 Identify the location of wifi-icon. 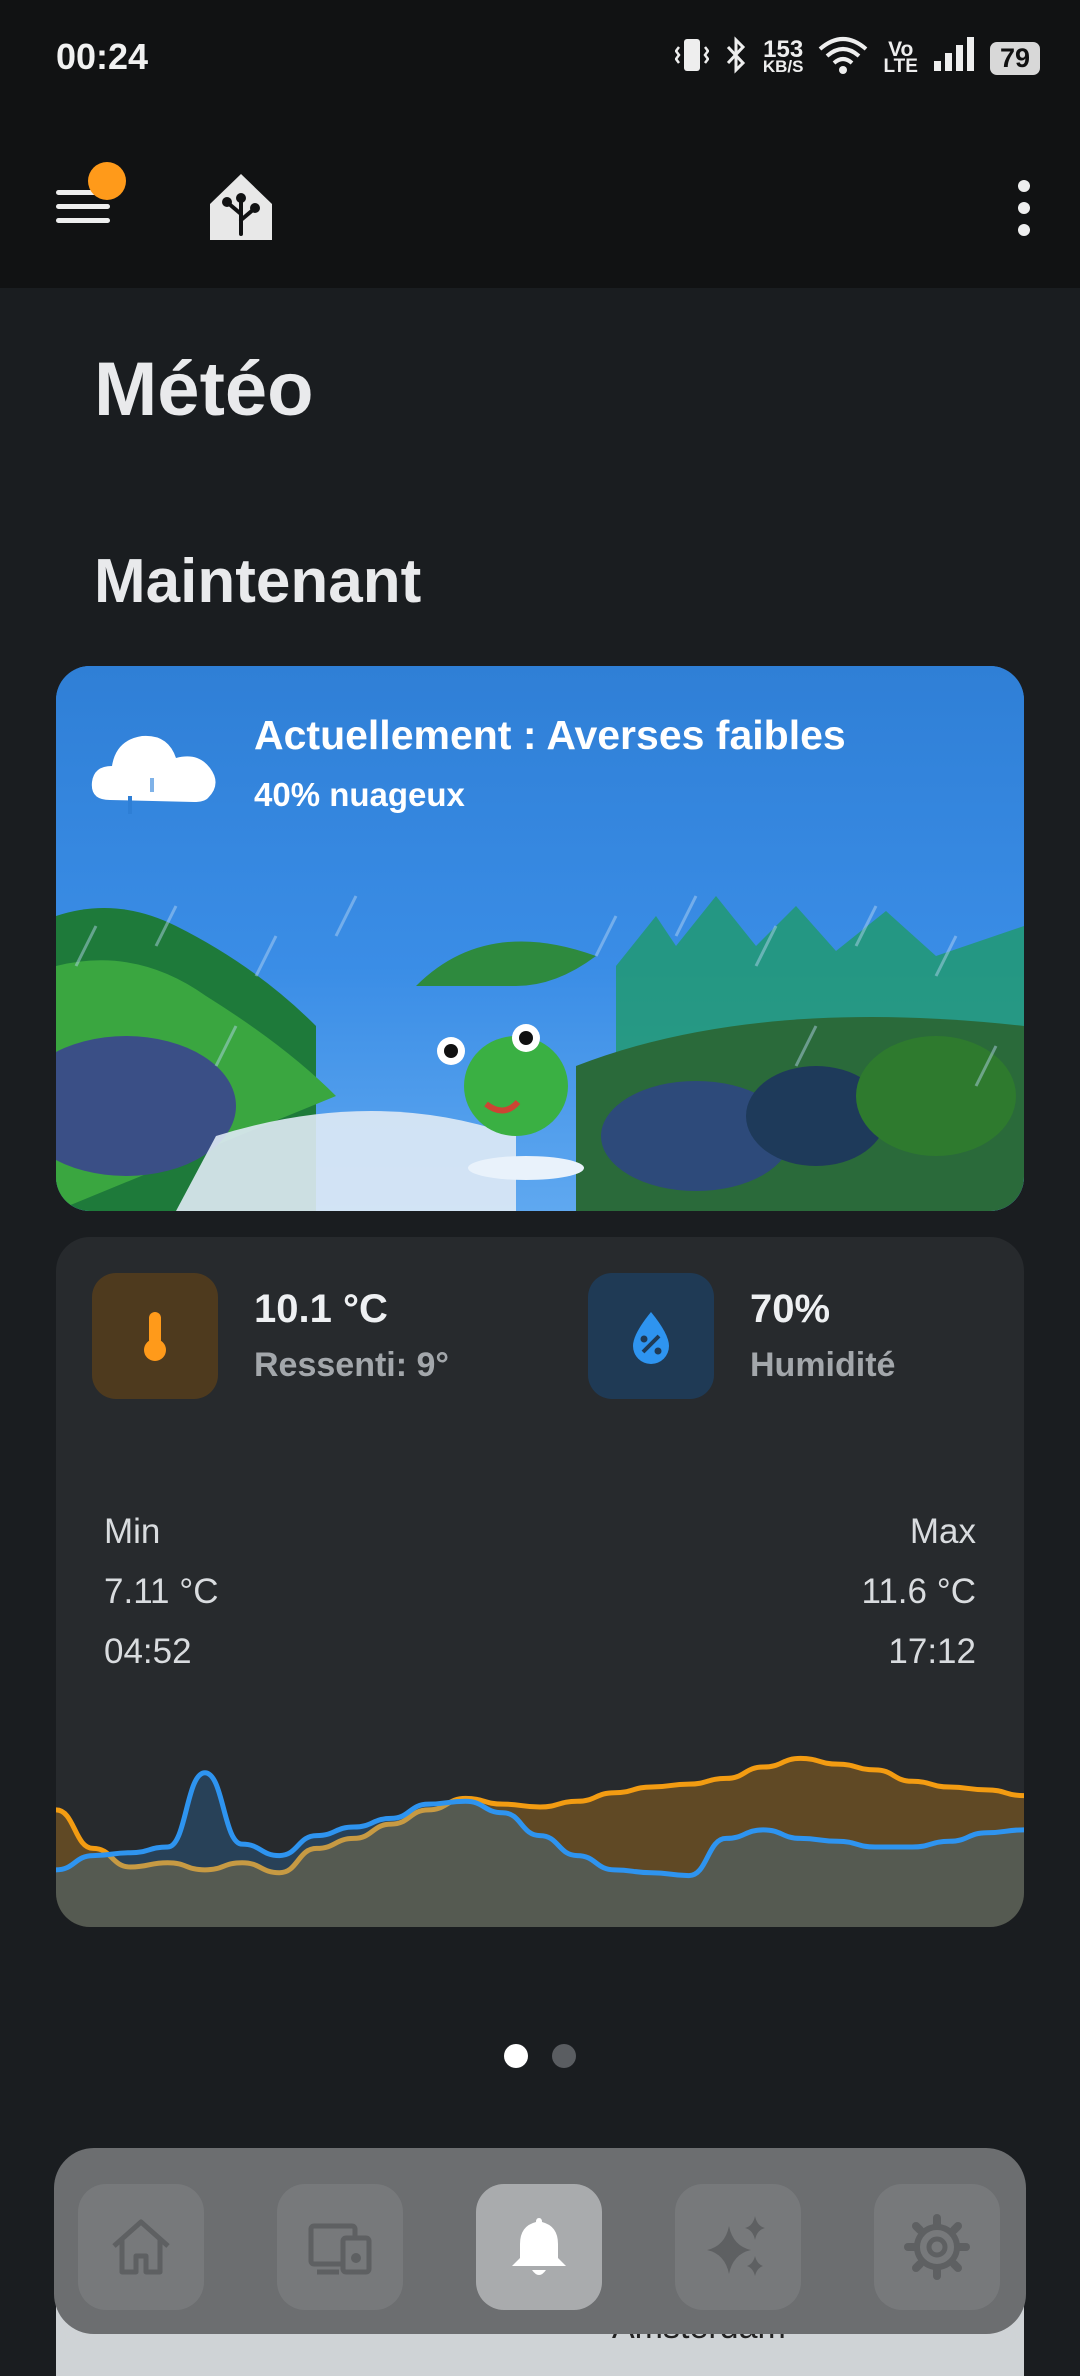
(843, 58).